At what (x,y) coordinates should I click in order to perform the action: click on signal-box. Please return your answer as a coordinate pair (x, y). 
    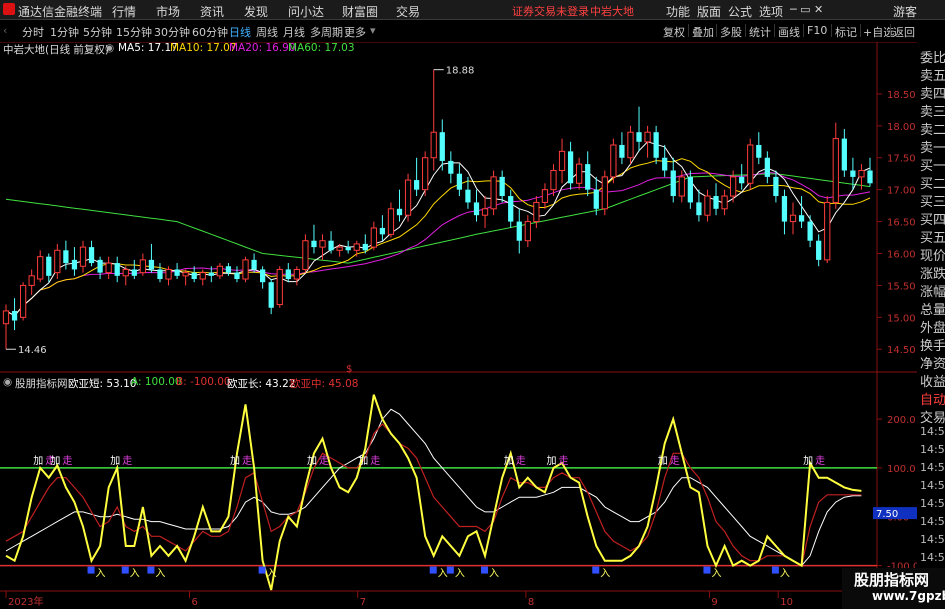
    Looking at the image, I should click on (596, 570).